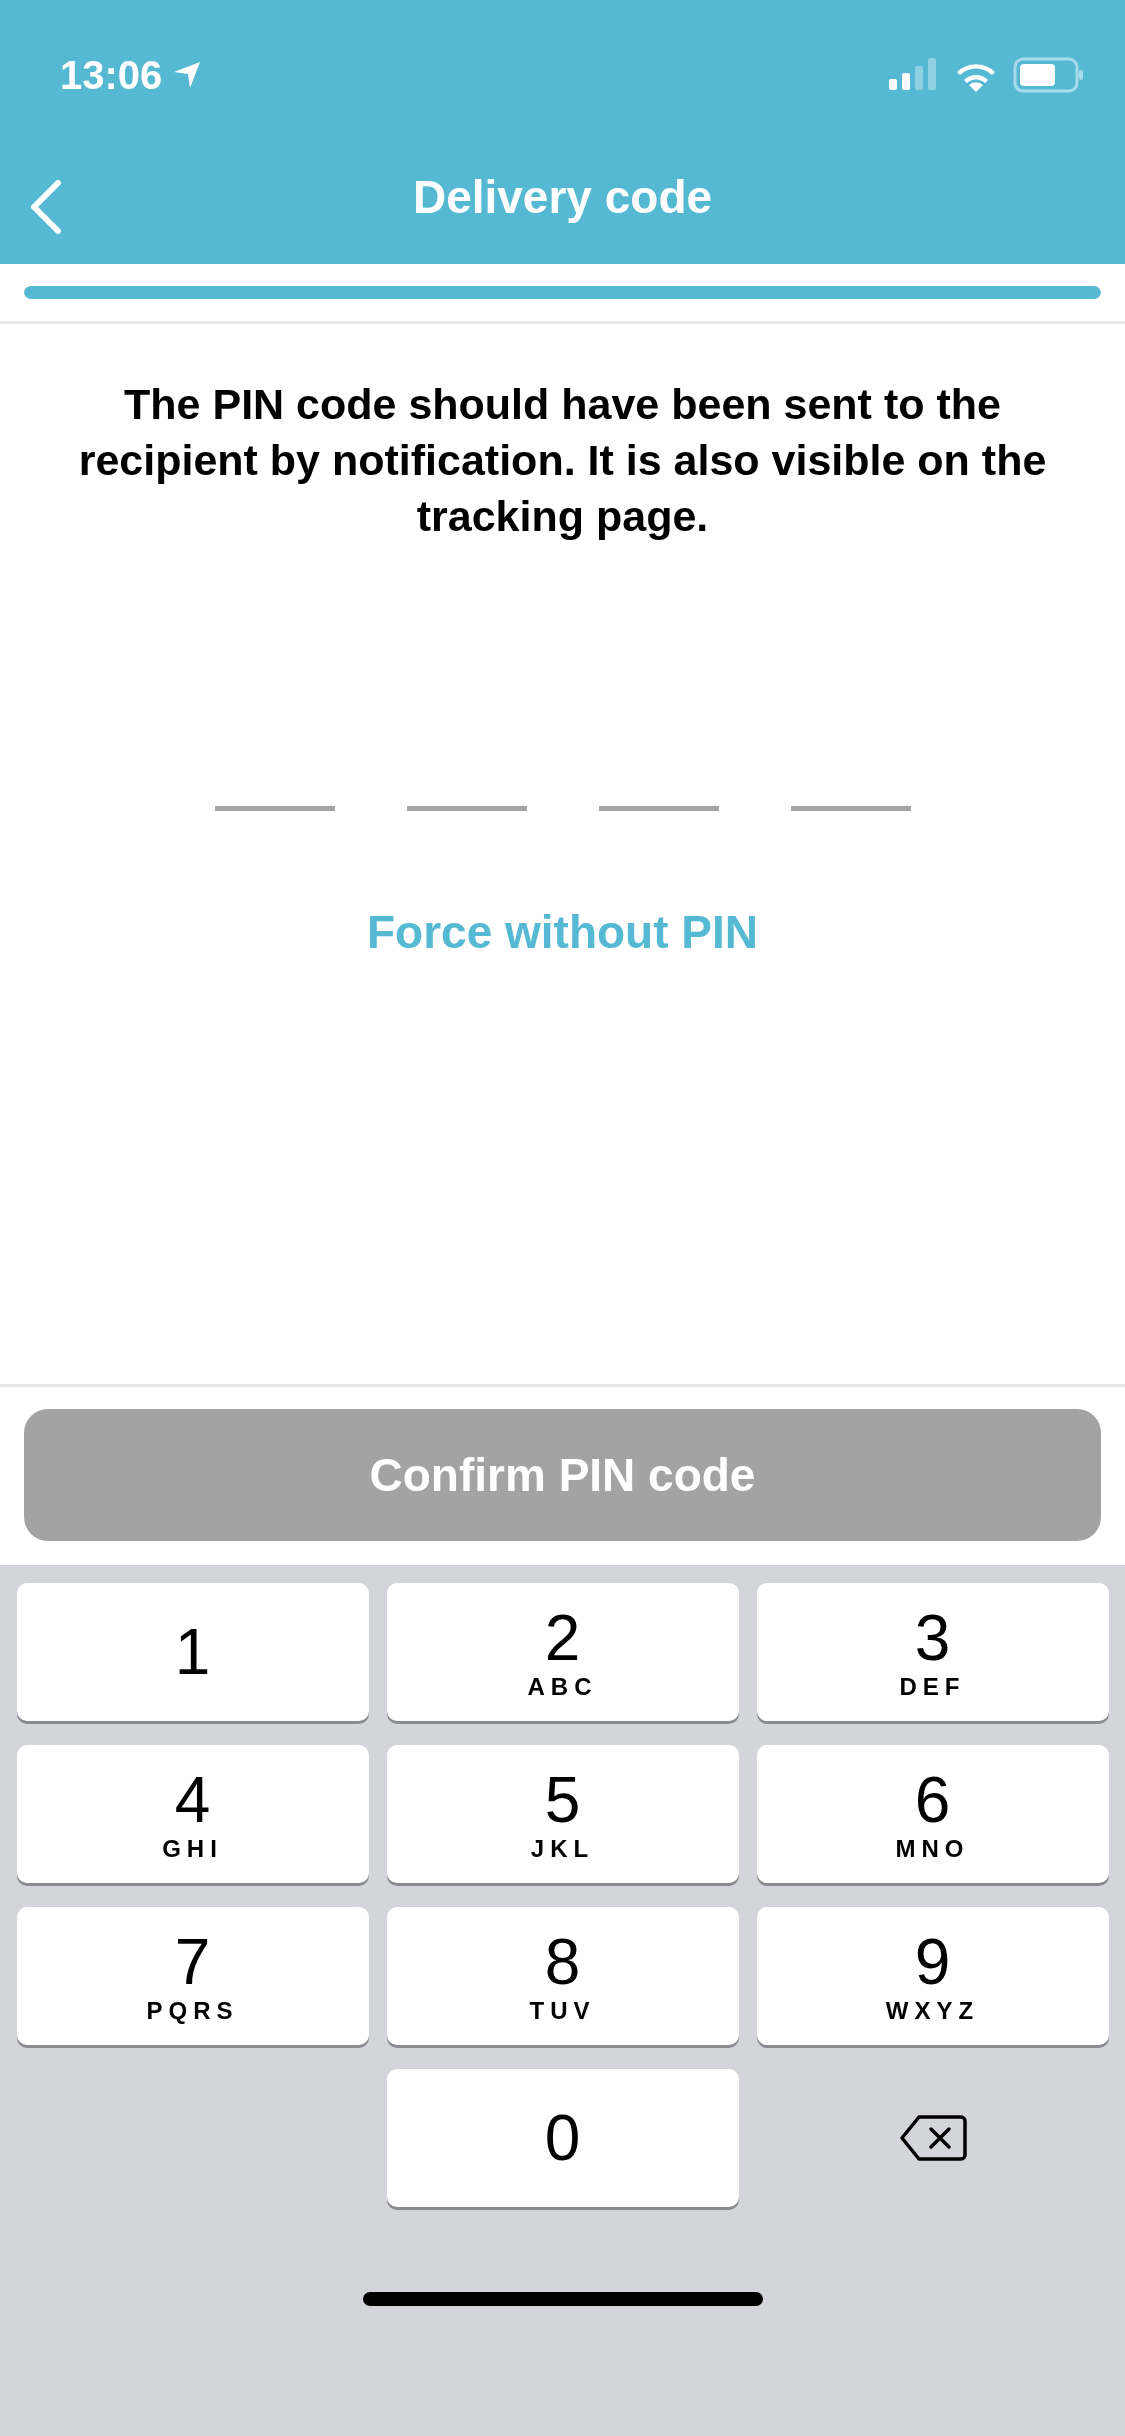  I want to click on keypad-key: 1, so click(192, 1652).